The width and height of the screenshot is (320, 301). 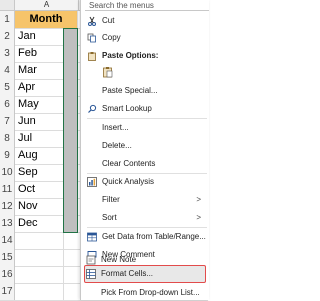 I want to click on note-icon, so click(x=91, y=260).